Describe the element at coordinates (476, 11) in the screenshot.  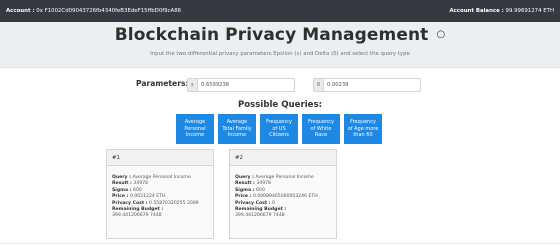
I see `balance-label: Account Balance :` at that location.